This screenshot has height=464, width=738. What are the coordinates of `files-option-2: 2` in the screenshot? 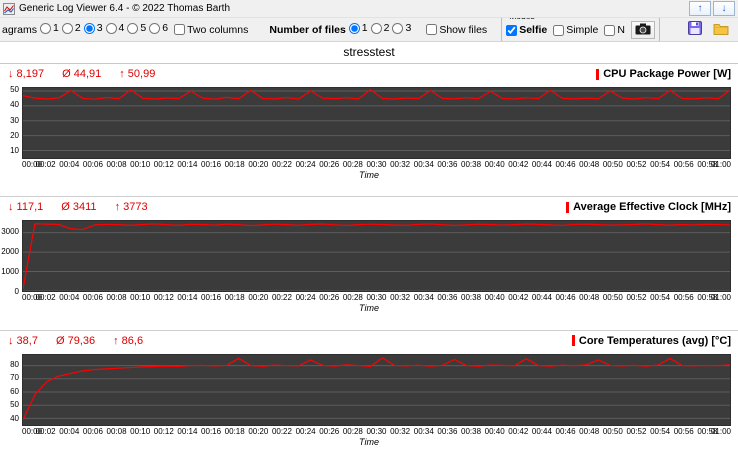 It's located at (379, 28).